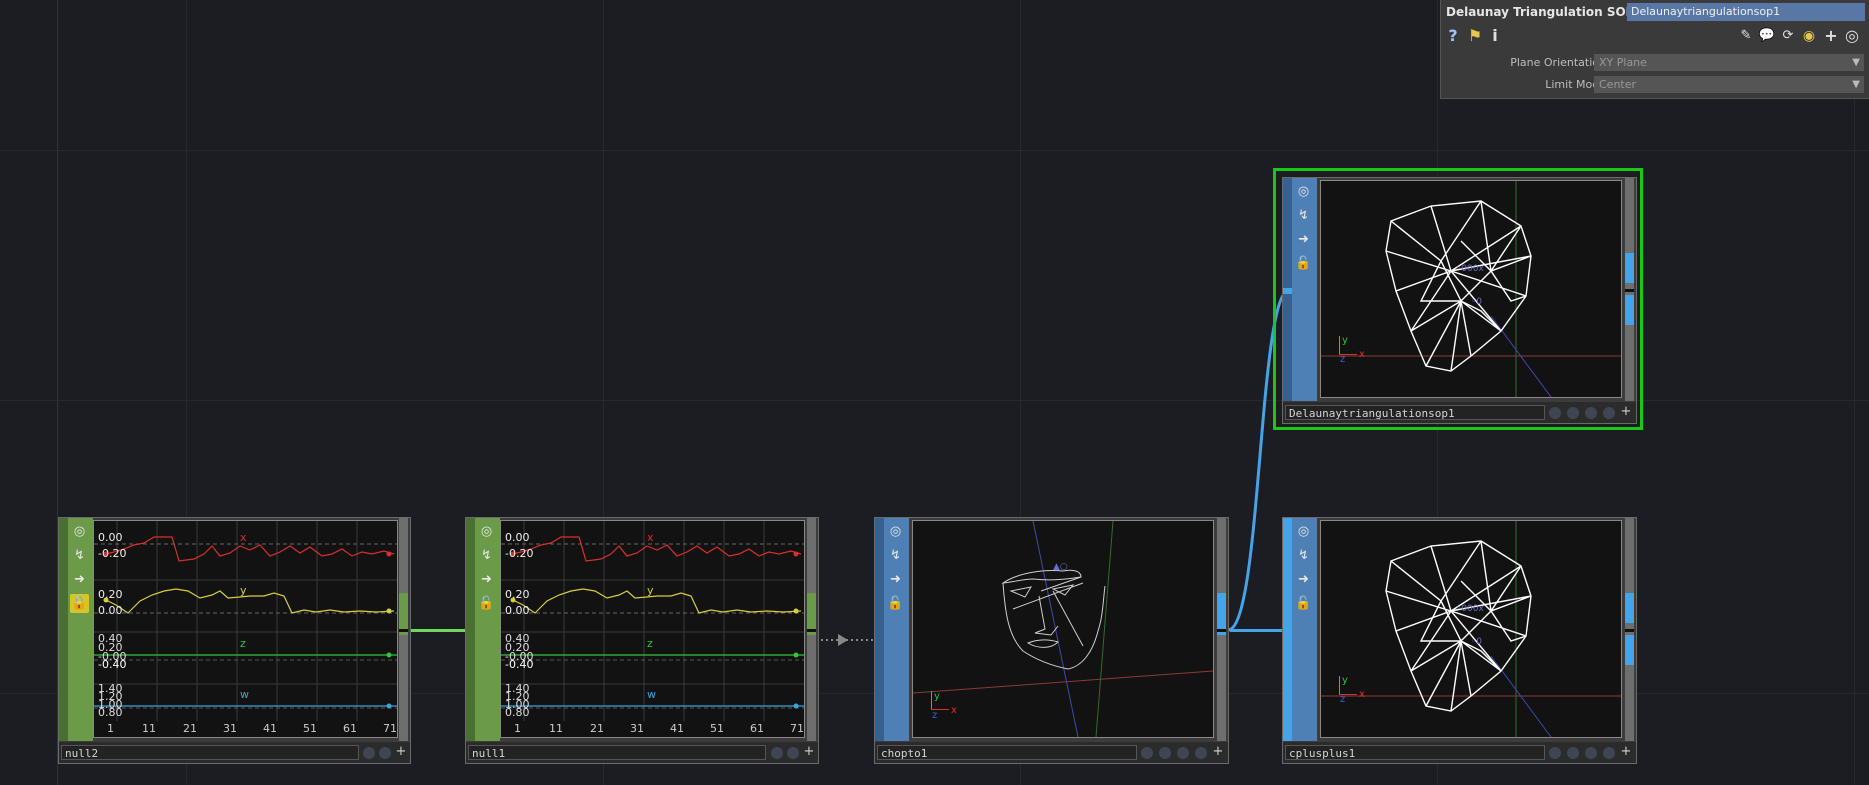 The height and width of the screenshot is (785, 1869). I want to click on x-tick-label: 31, so click(230, 728).